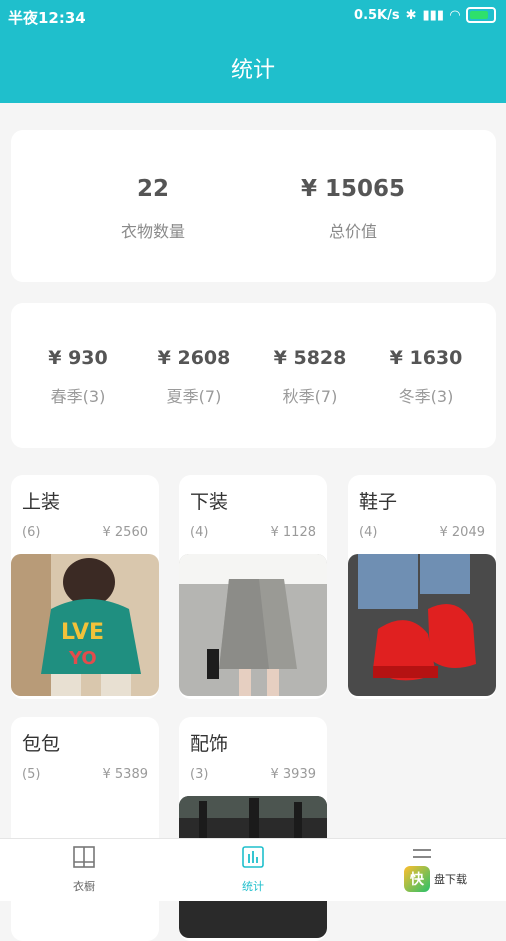  Describe the element at coordinates (377, 15) in the screenshot. I see `network-speed: 0.5K/s` at that location.